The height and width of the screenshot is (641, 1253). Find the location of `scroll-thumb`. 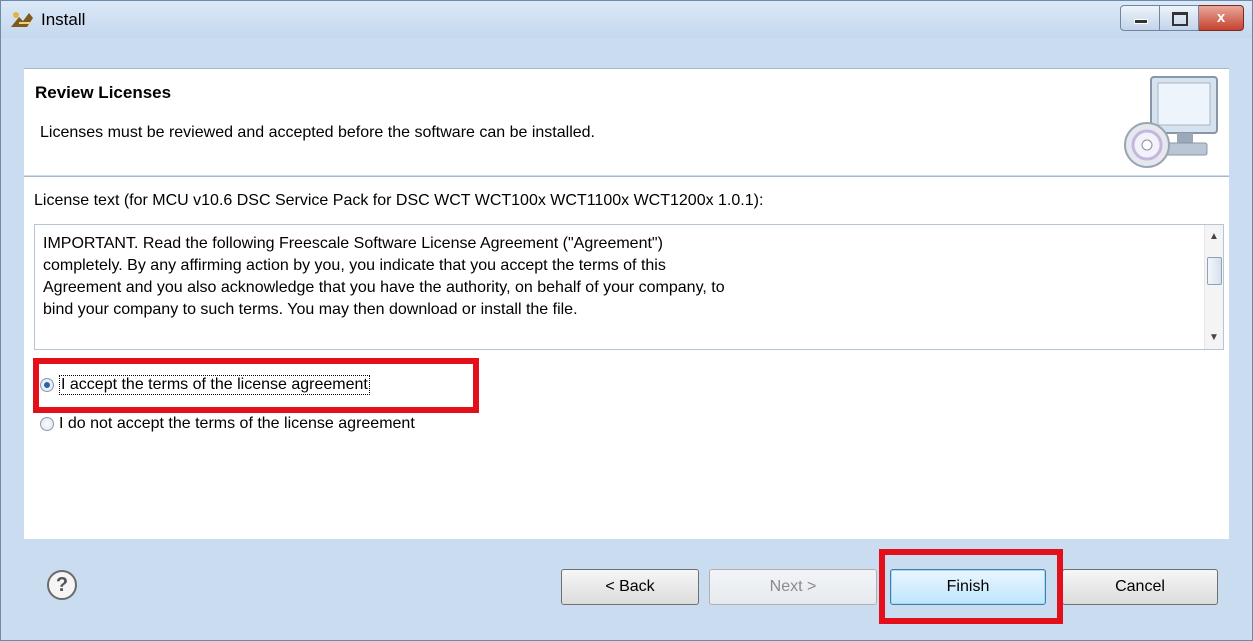

scroll-thumb is located at coordinates (1214, 271).